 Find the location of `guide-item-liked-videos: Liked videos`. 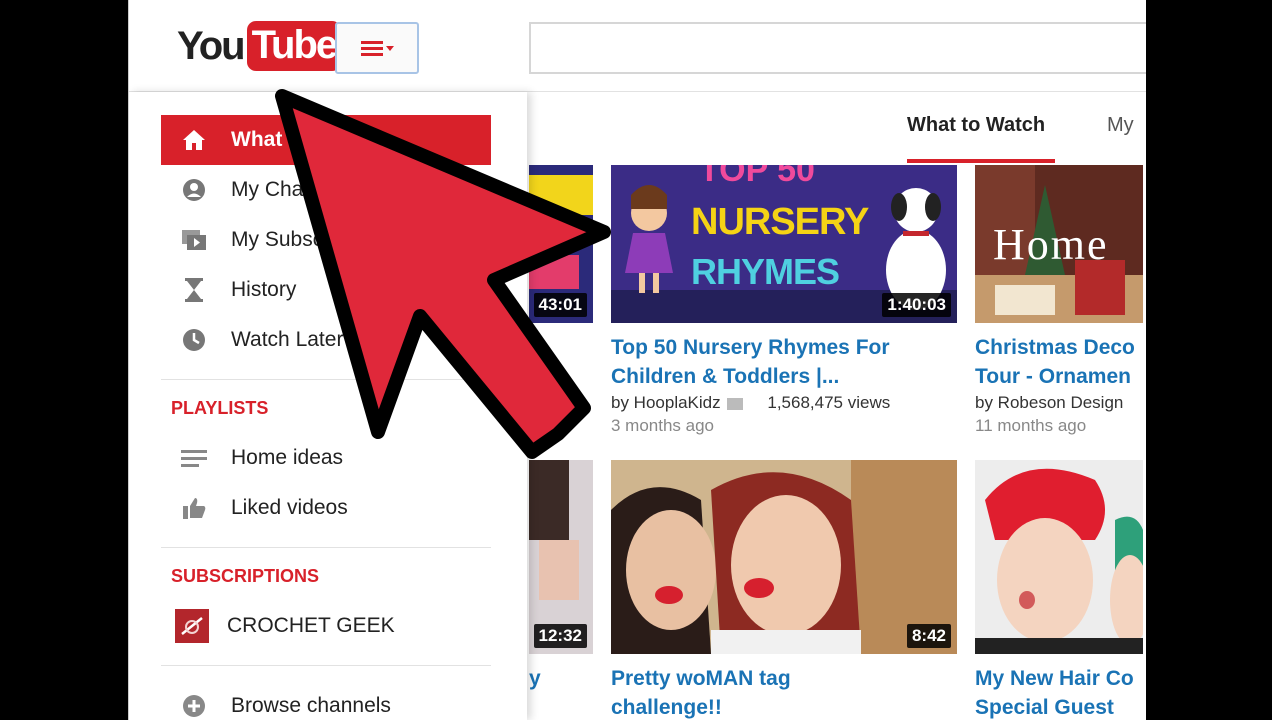

guide-item-liked-videos: Liked videos is located at coordinates (326, 508).